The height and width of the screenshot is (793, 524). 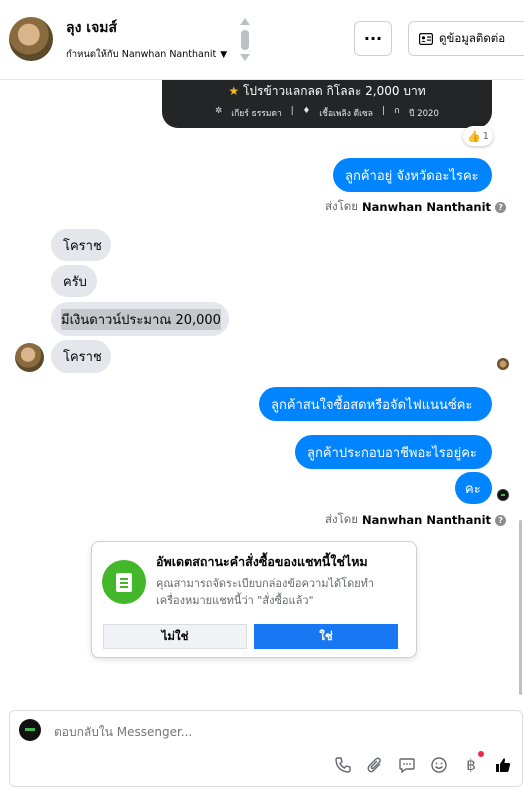 I want to click on fuel-icon: ♦, so click(x=306, y=111).